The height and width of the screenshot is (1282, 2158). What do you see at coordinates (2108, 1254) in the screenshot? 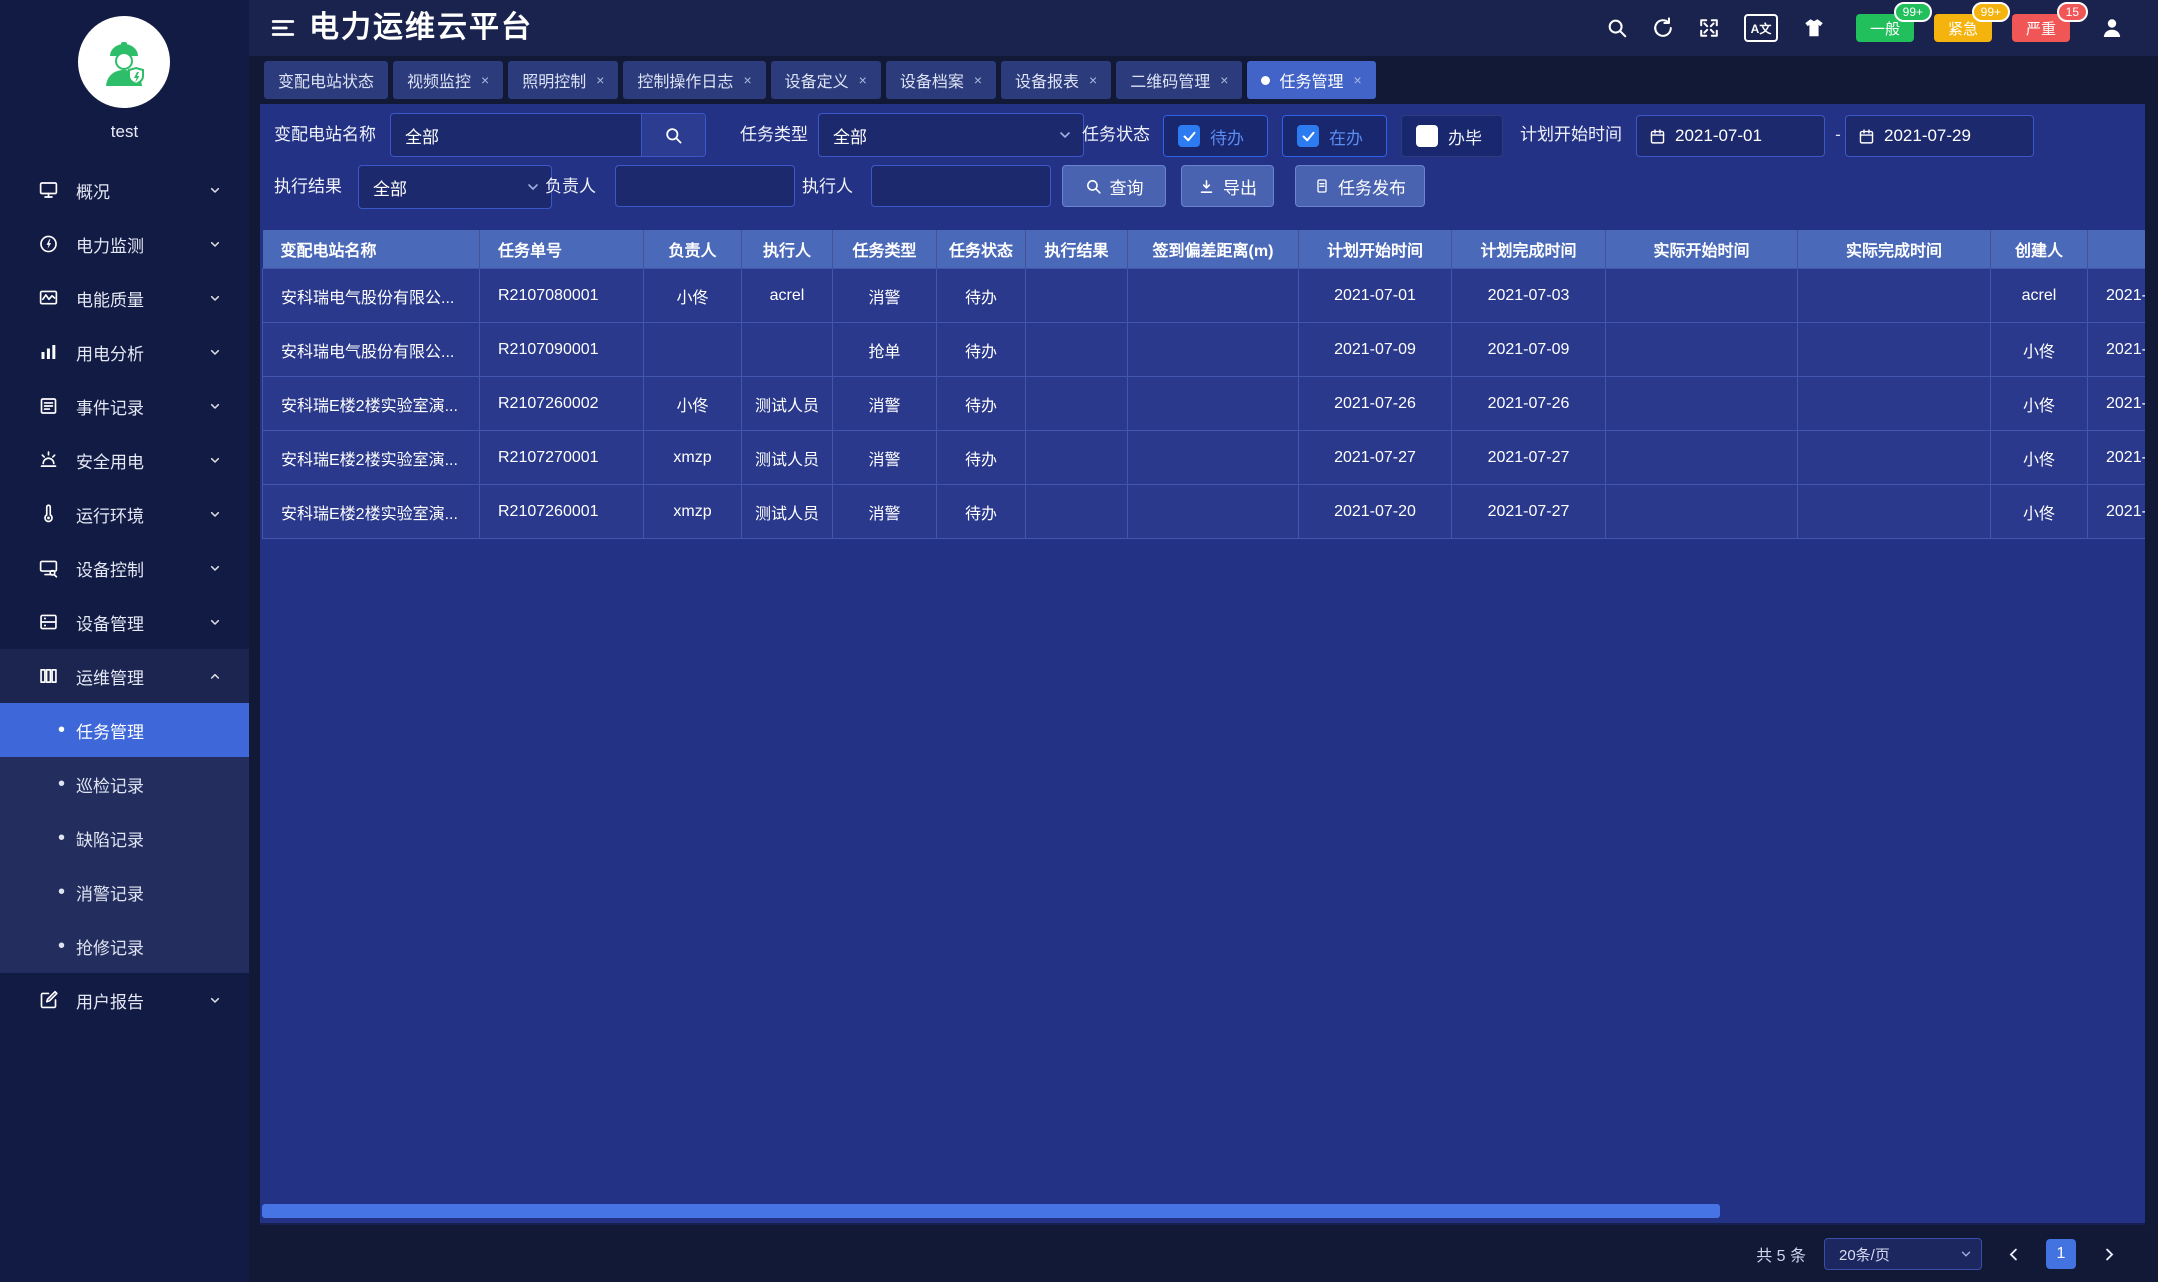
I see `next-page-button` at bounding box center [2108, 1254].